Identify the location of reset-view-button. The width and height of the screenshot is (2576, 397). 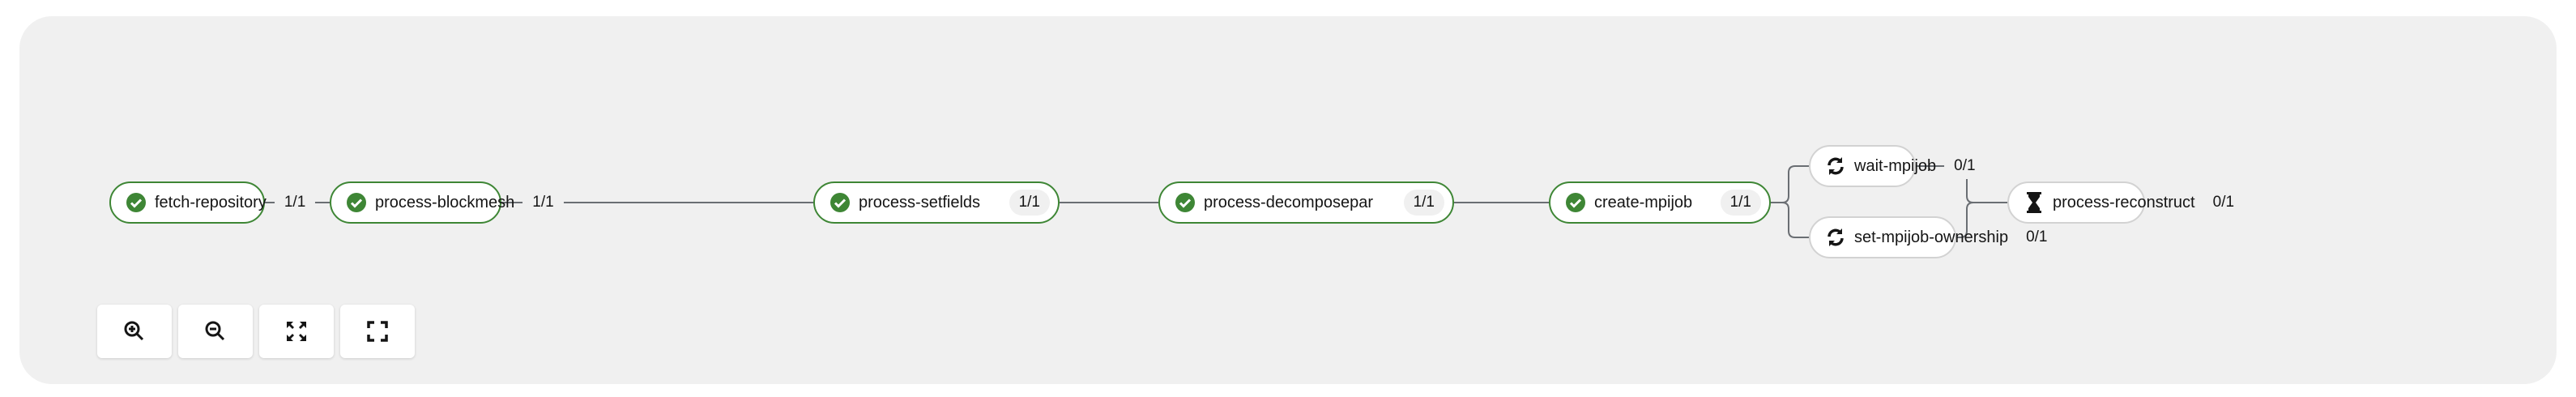
(377, 331).